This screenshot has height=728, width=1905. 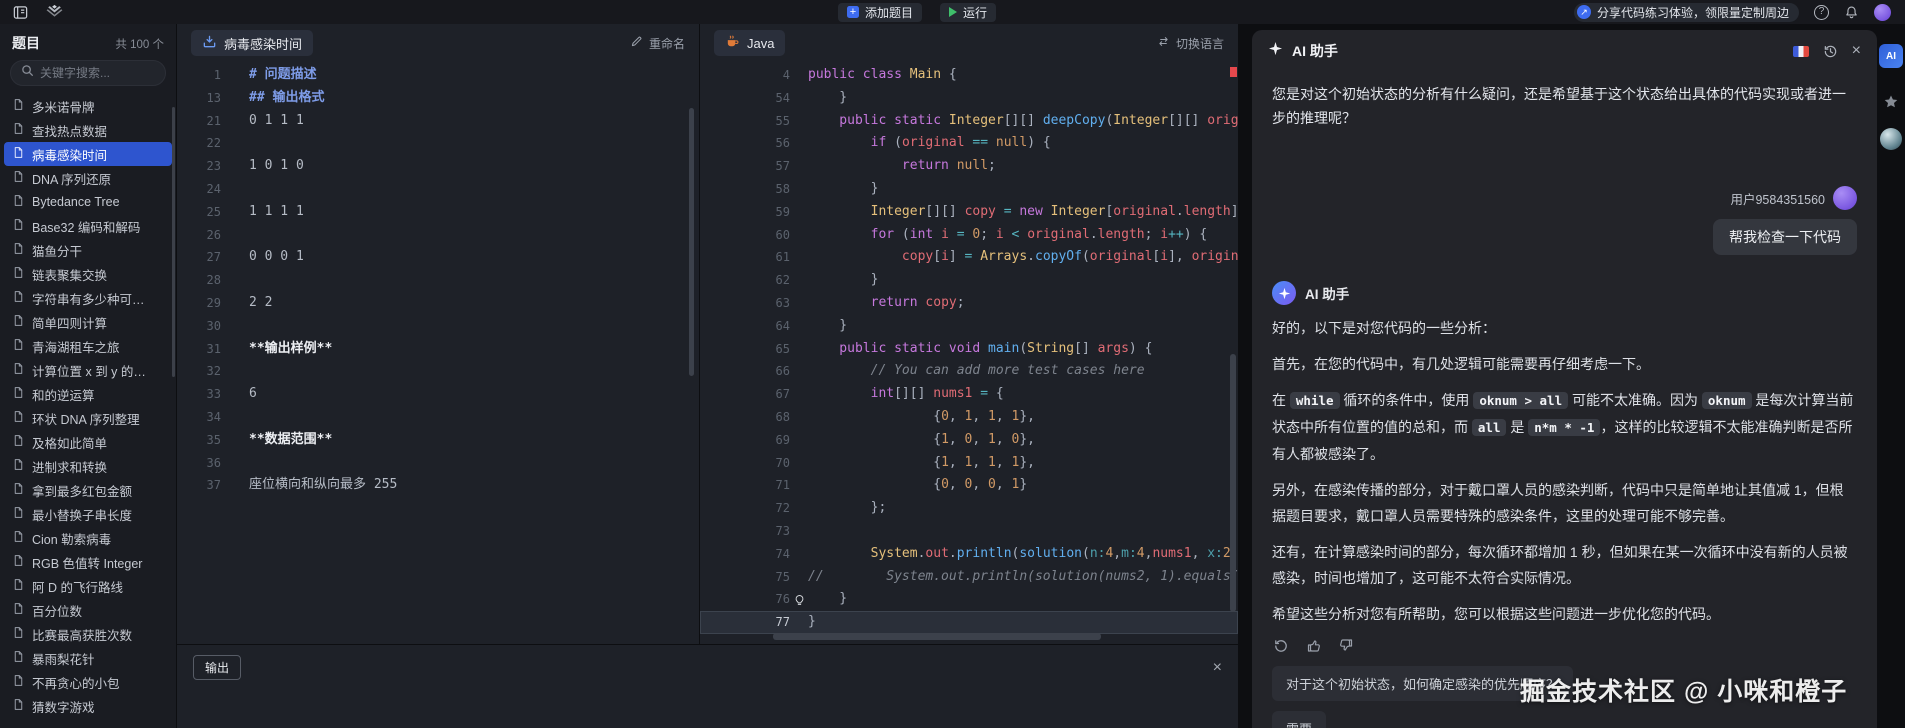 I want to click on sidebar-item: 和的逆运算, so click(x=88, y=394).